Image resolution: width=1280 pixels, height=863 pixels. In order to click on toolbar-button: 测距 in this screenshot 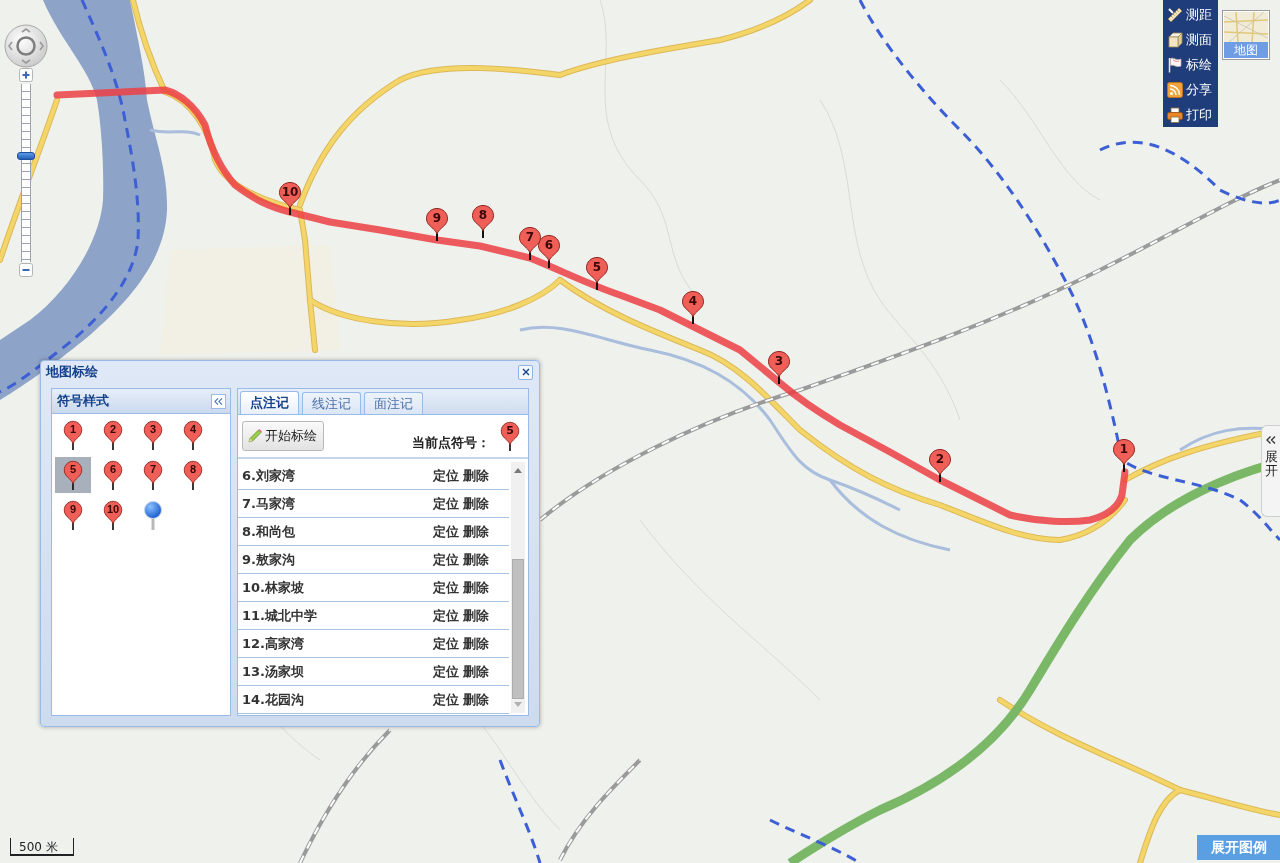, I will do `click(1192, 14)`.